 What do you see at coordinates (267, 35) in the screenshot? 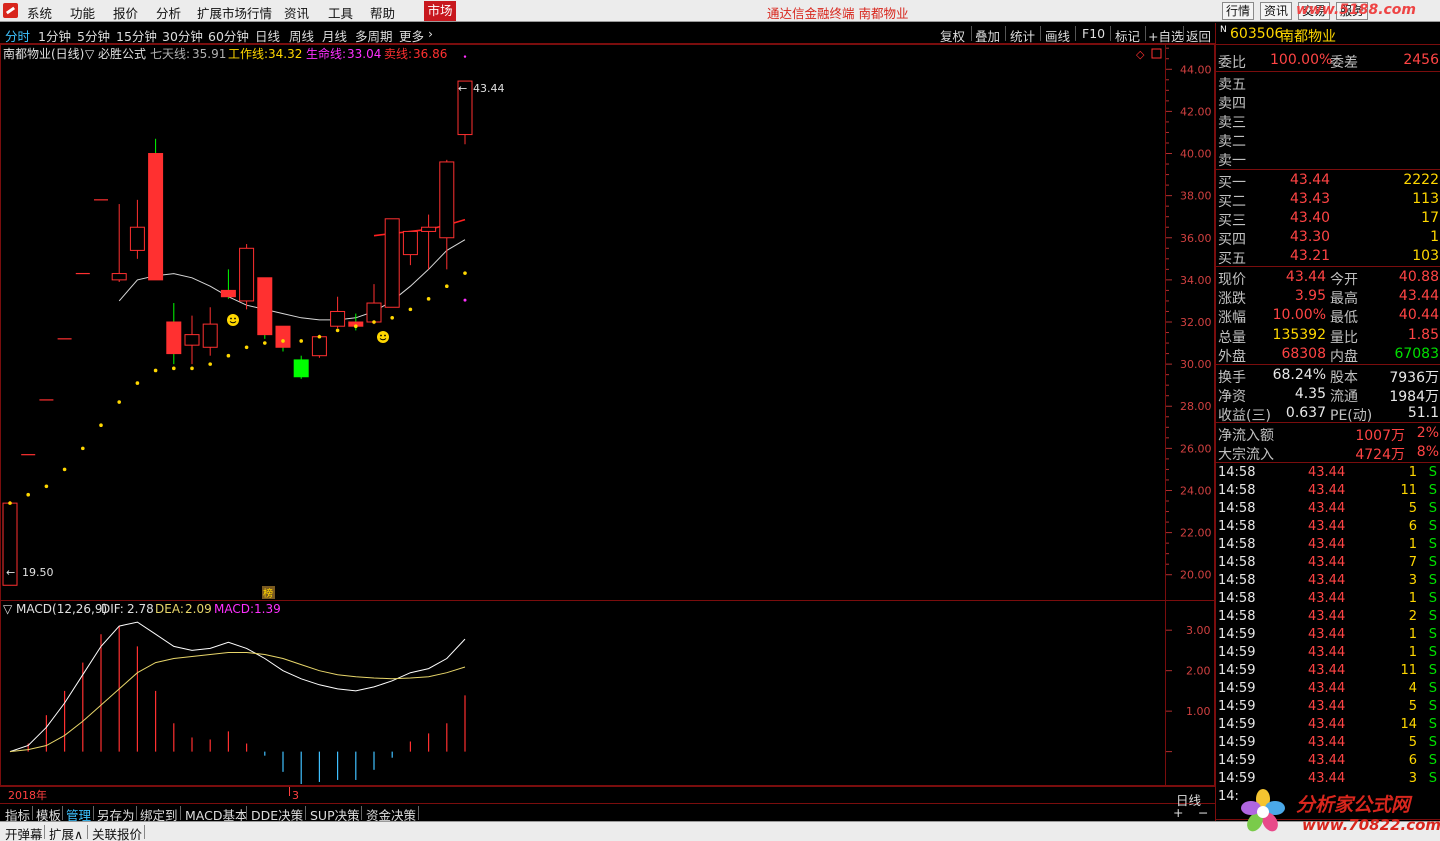
I see `period-daily: 日线` at bounding box center [267, 35].